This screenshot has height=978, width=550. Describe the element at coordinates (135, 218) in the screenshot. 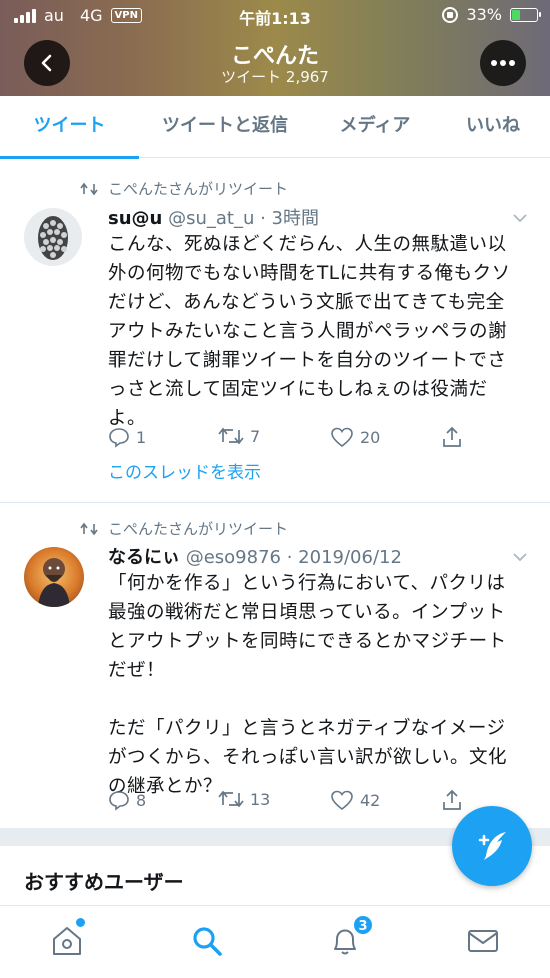

I see `author-name: su@u` at that location.